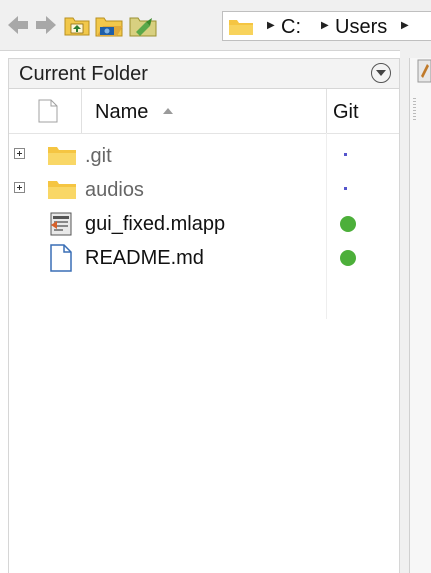 This screenshot has height=573, width=431. Describe the element at coordinates (204, 190) in the screenshot. I see `list-item: audios` at that location.